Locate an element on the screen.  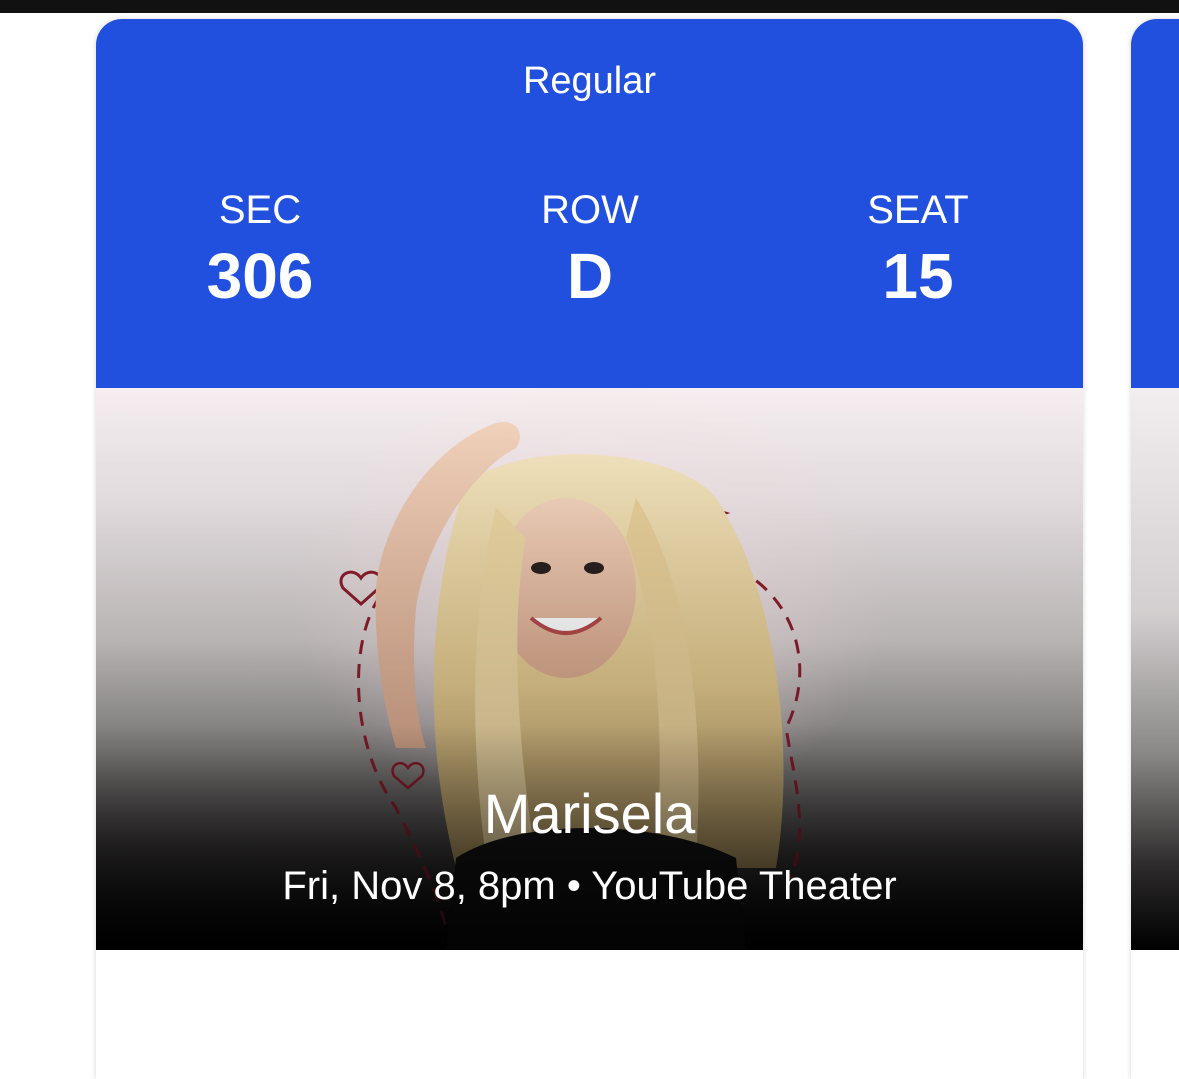
section-value: 306 is located at coordinates (260, 276).